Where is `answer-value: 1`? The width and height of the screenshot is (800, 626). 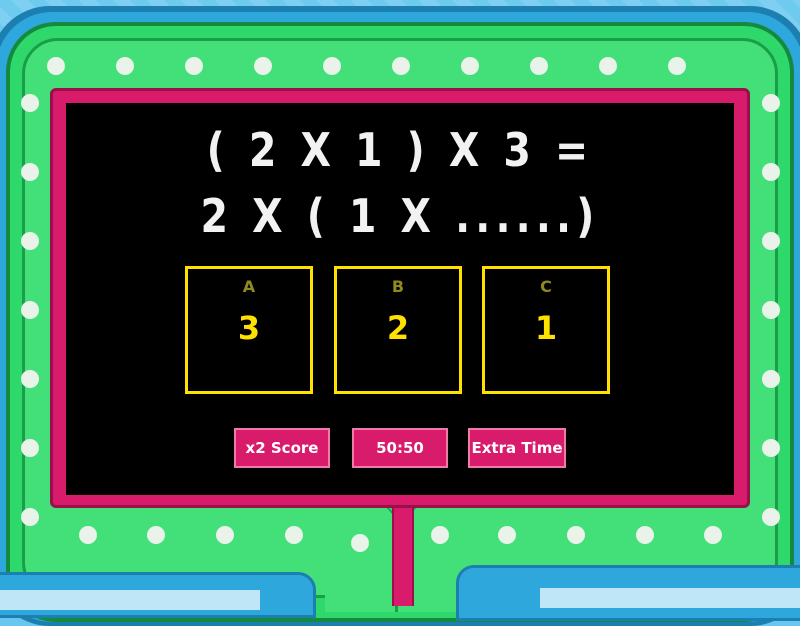
answer-value: 1 is located at coordinates (546, 328).